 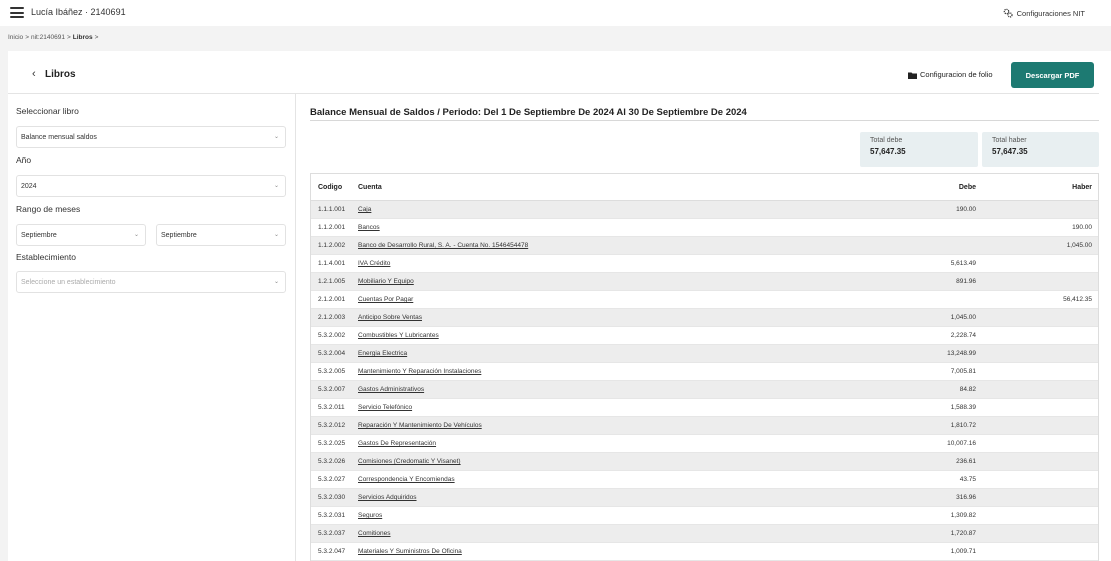 What do you see at coordinates (332, 551) in the screenshot?
I see `row-codigo: 5.3.2.047` at bounding box center [332, 551].